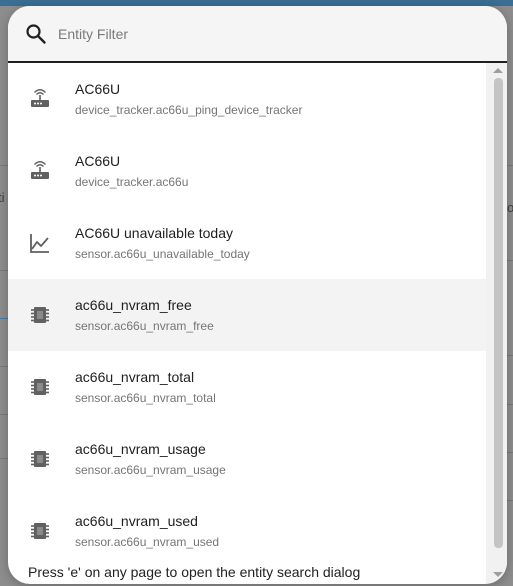 The width and height of the screenshot is (513, 586). Describe the element at coordinates (147, 542) in the screenshot. I see `entity-id: sensor.ac66u_nvram_used` at that location.